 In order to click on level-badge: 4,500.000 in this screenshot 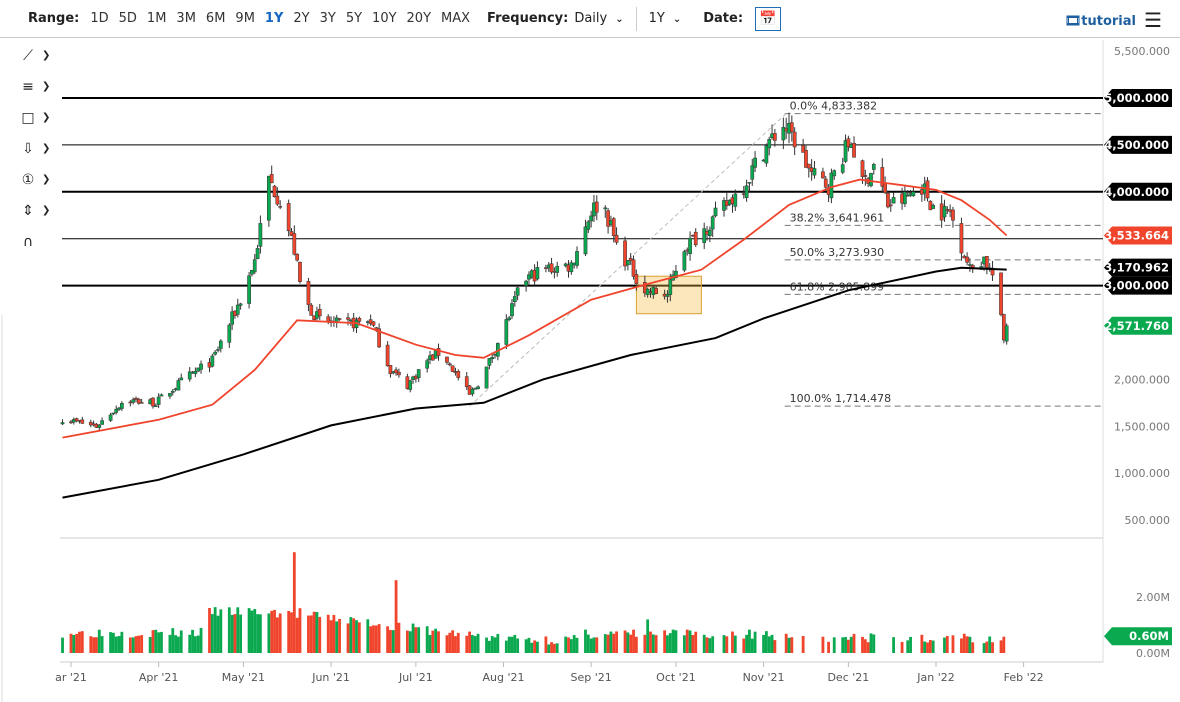, I will do `click(1136, 145)`.